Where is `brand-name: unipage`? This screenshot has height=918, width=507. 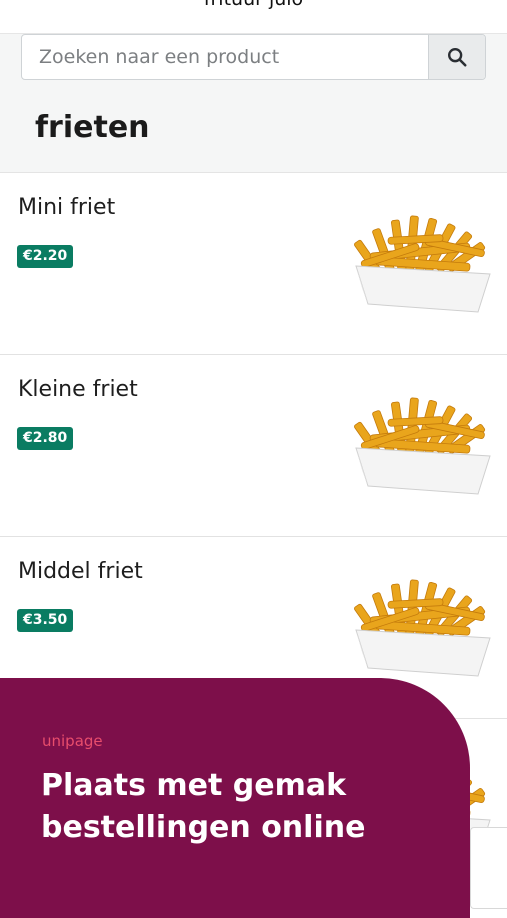 brand-name: unipage is located at coordinates (72, 741).